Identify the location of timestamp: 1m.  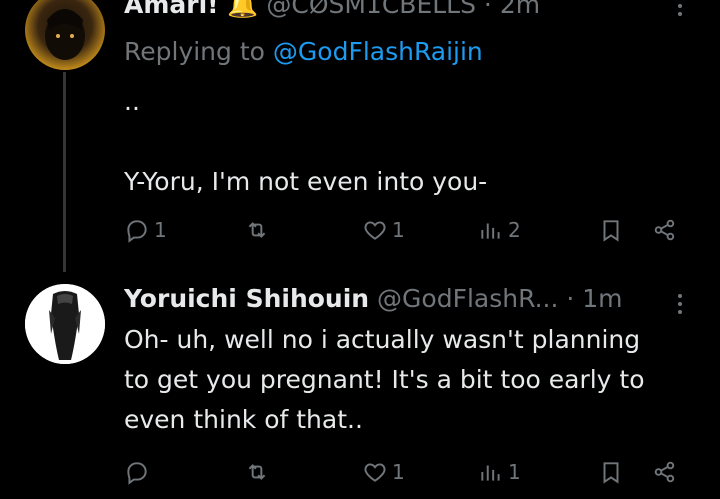
(602, 298).